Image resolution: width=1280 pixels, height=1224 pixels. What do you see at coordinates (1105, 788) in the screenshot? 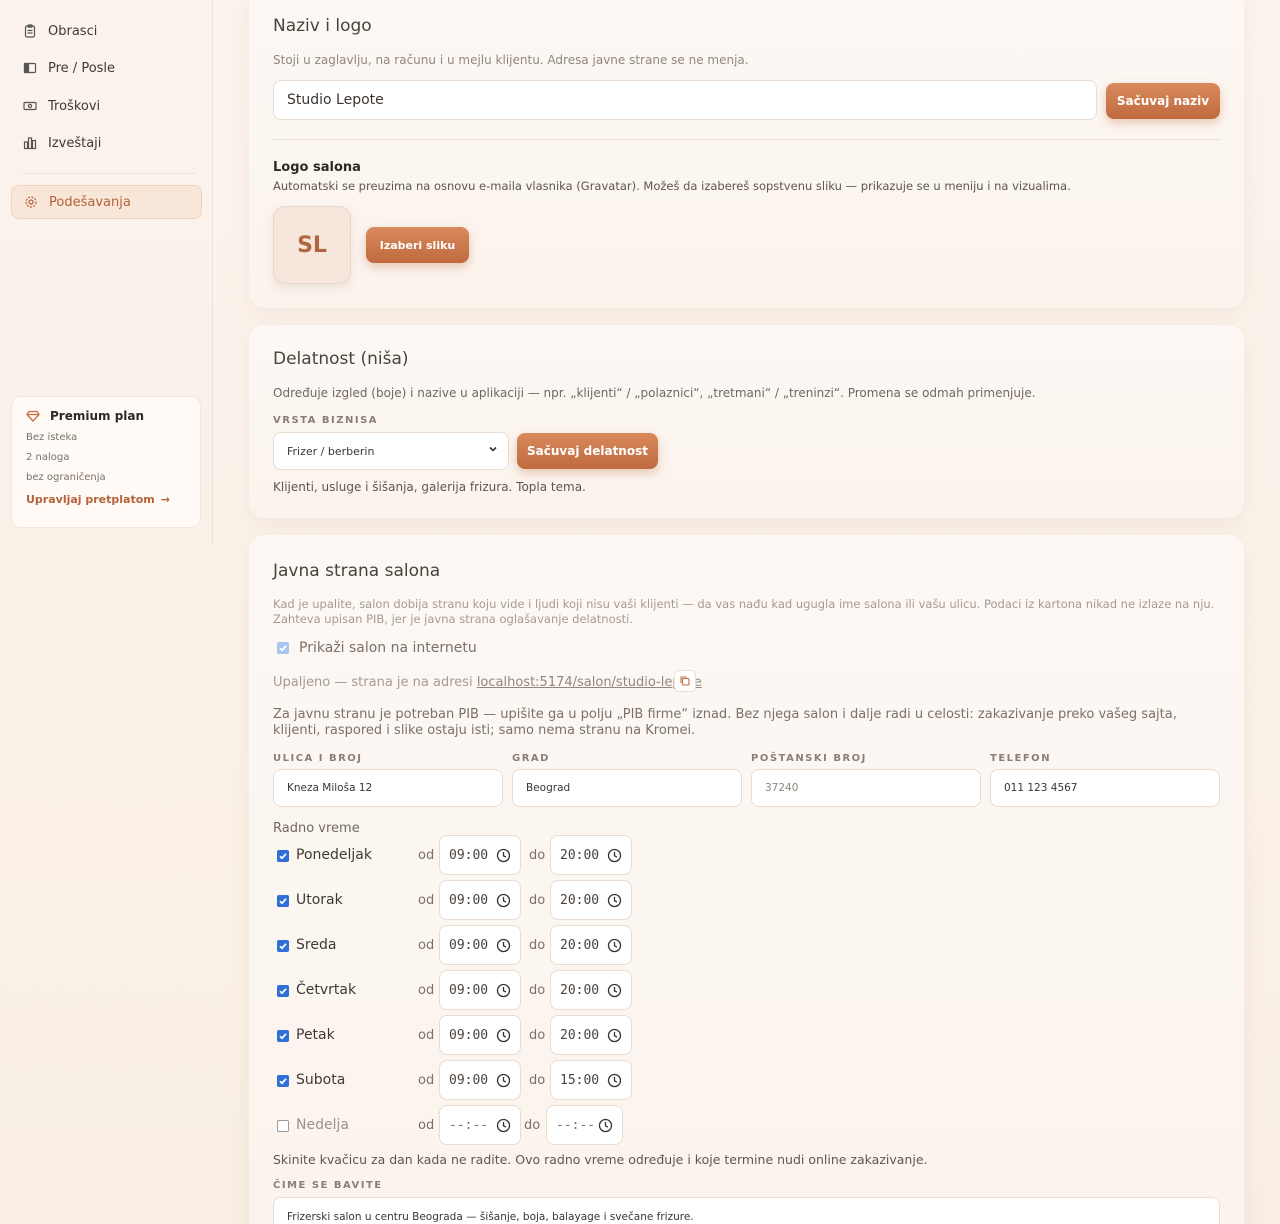
I see `phone-input: 011 123 4567` at bounding box center [1105, 788].